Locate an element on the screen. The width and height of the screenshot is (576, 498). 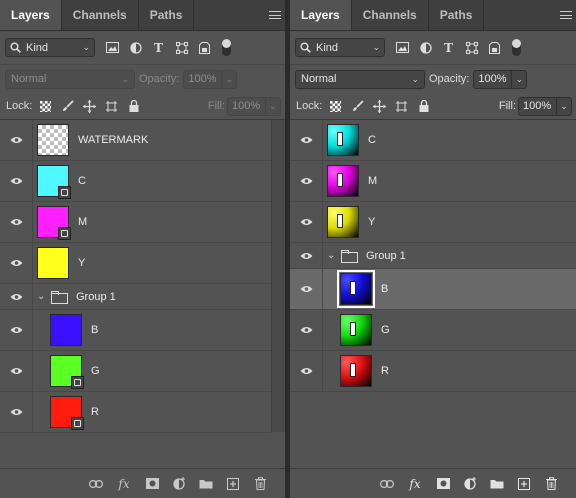
layer-name: M is located at coordinates (83, 222).